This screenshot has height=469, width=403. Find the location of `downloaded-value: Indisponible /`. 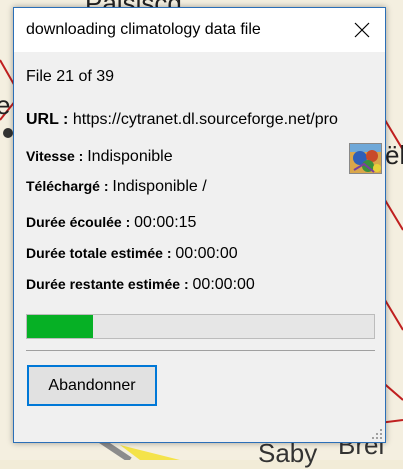

downloaded-value: Indisponible / is located at coordinates (159, 186).